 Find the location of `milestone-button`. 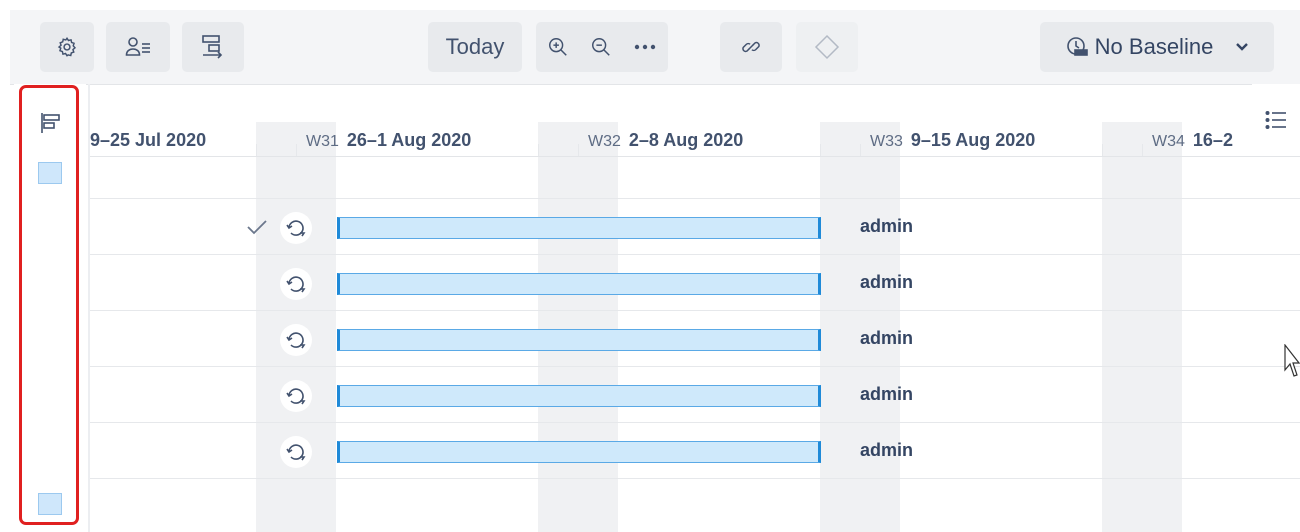

milestone-button is located at coordinates (827, 47).